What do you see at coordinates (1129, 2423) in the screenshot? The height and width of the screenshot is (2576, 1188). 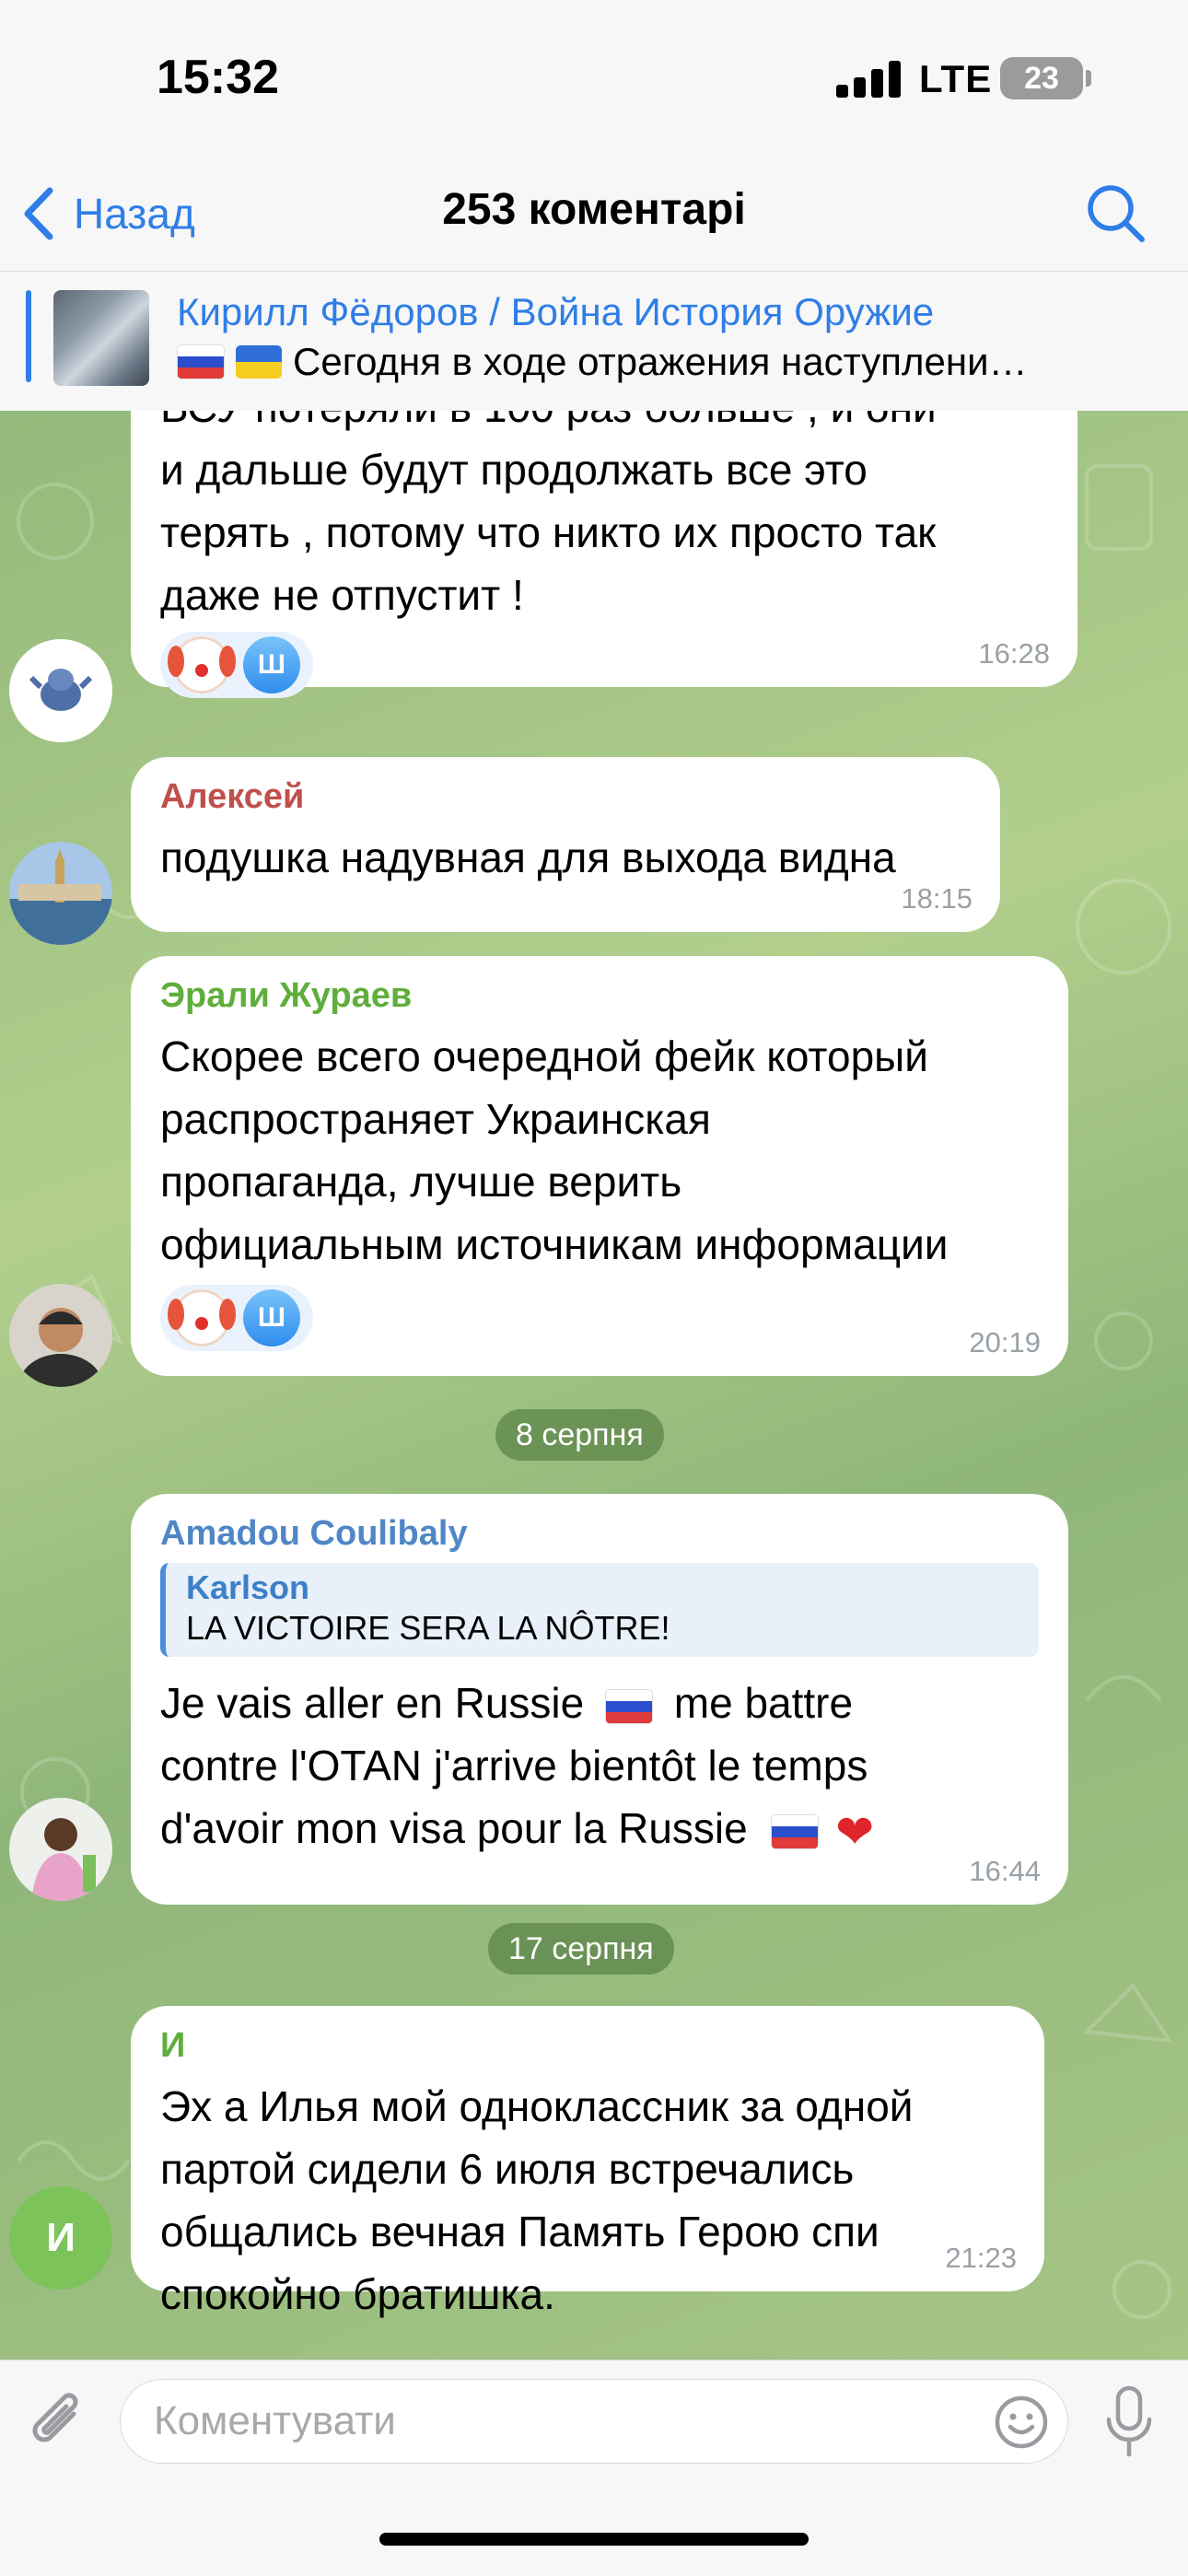 I see `microphone-icon` at bounding box center [1129, 2423].